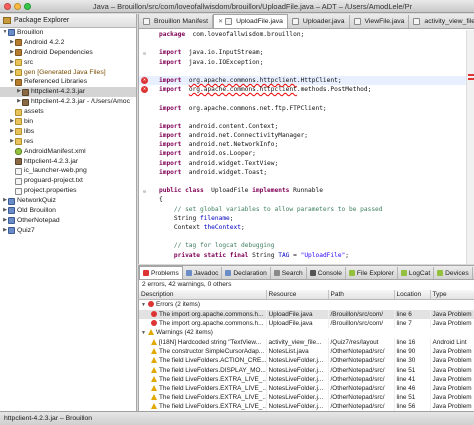  I want to click on tree-item: httpclient-4.2.3.jar, so click(68, 162).